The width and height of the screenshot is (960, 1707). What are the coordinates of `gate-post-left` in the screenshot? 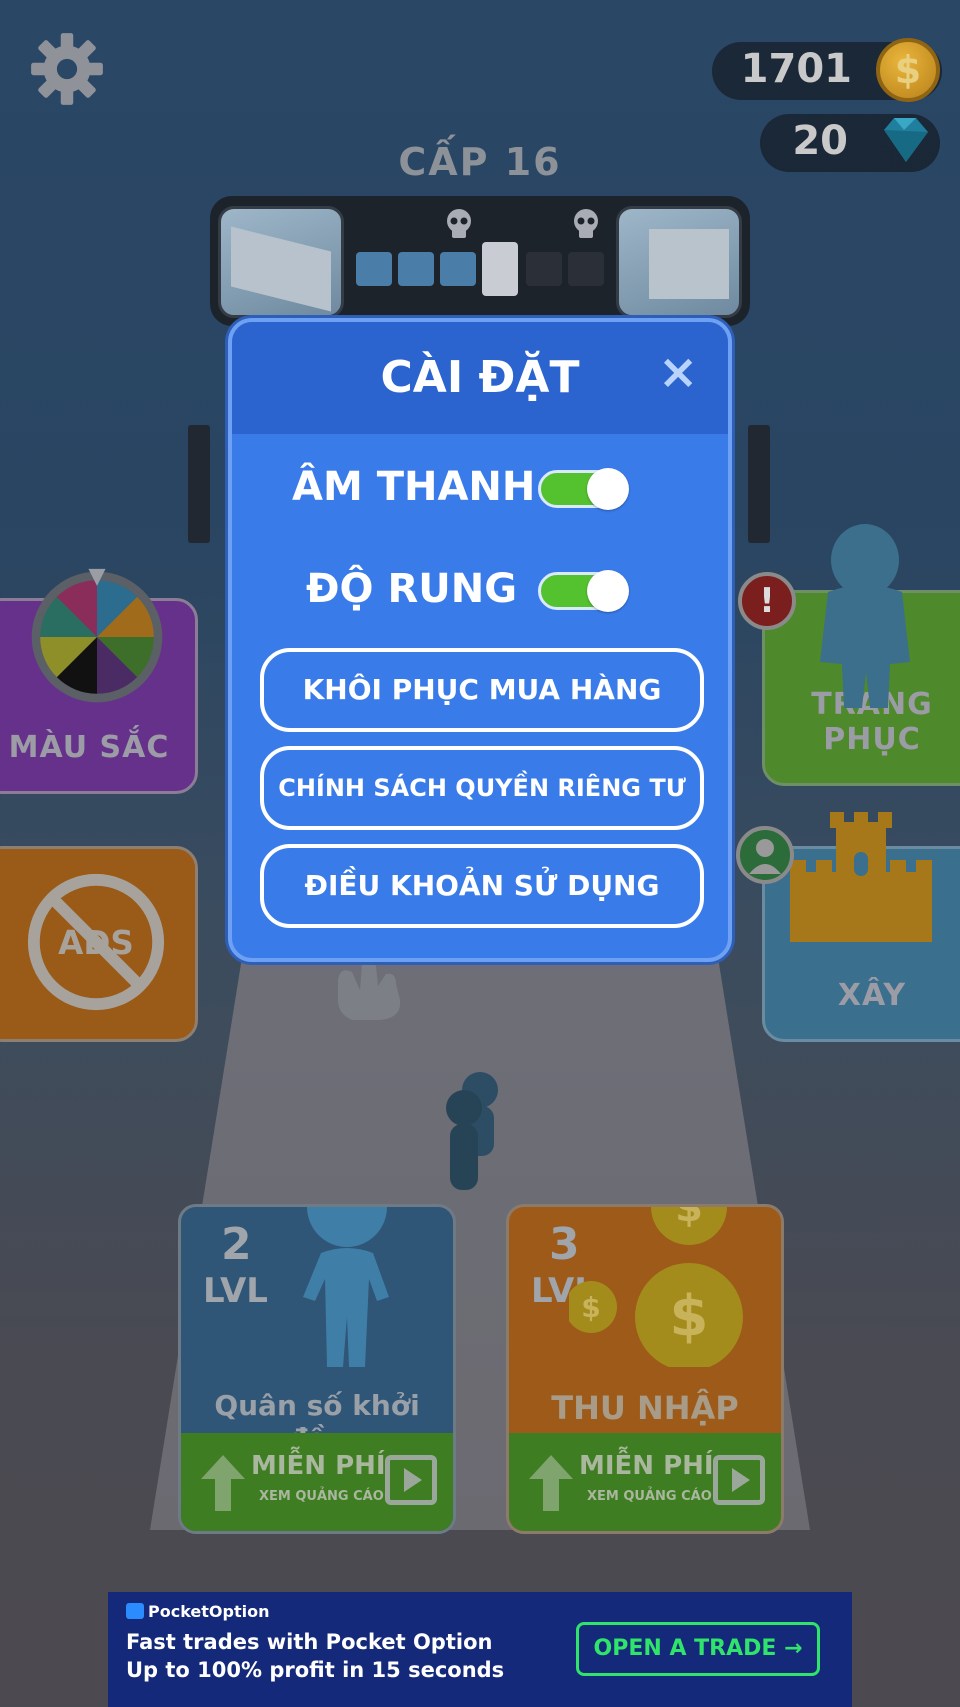 It's located at (199, 484).